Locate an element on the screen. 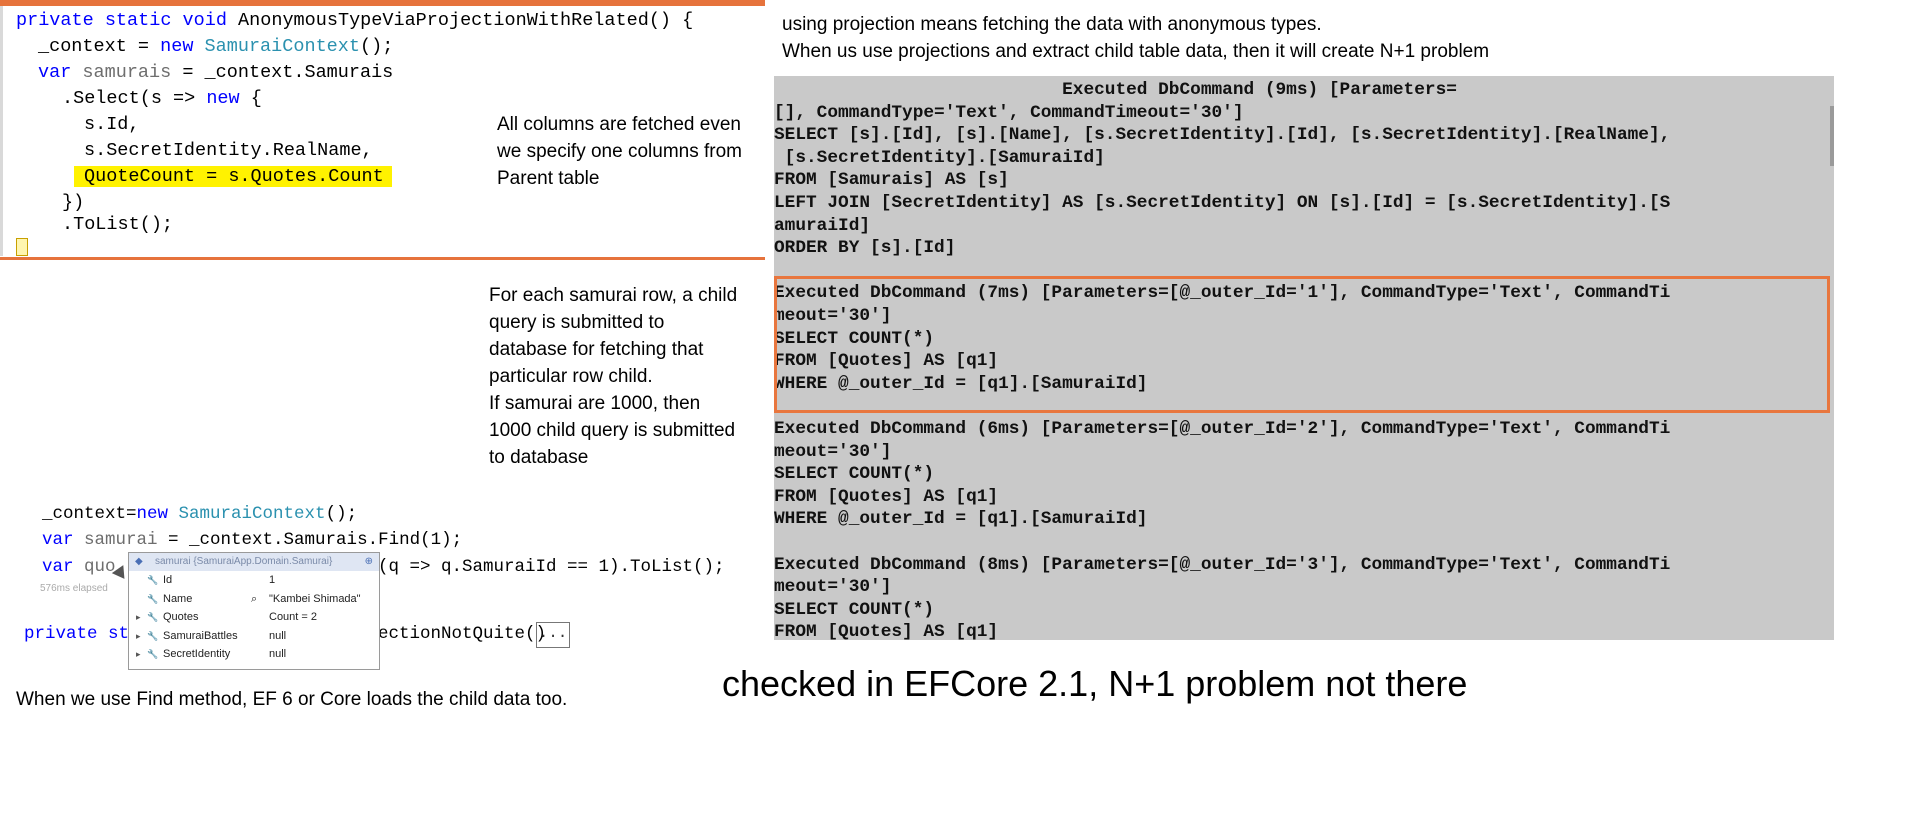 This screenshot has width=1907, height=825. highlighted-quote-count: QuoteCount = s.Quotes.Count is located at coordinates (233, 176).